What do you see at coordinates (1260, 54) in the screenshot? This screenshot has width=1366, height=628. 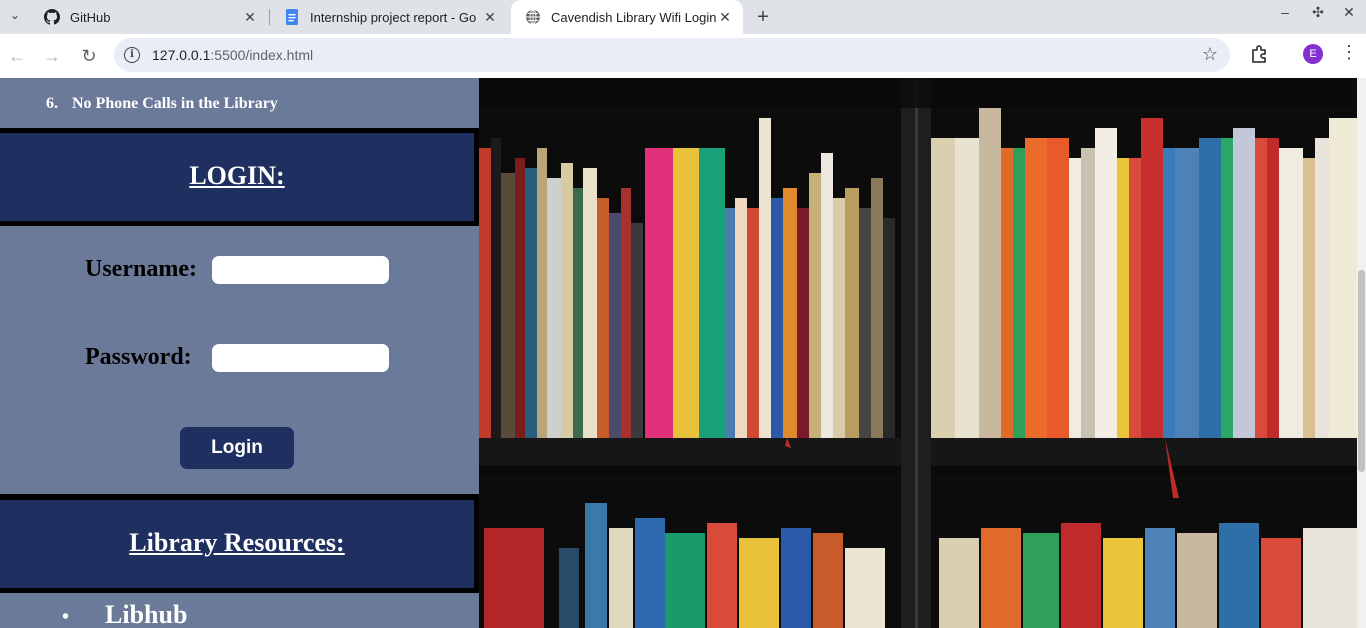 I see `extensions-puzzle-icon` at bounding box center [1260, 54].